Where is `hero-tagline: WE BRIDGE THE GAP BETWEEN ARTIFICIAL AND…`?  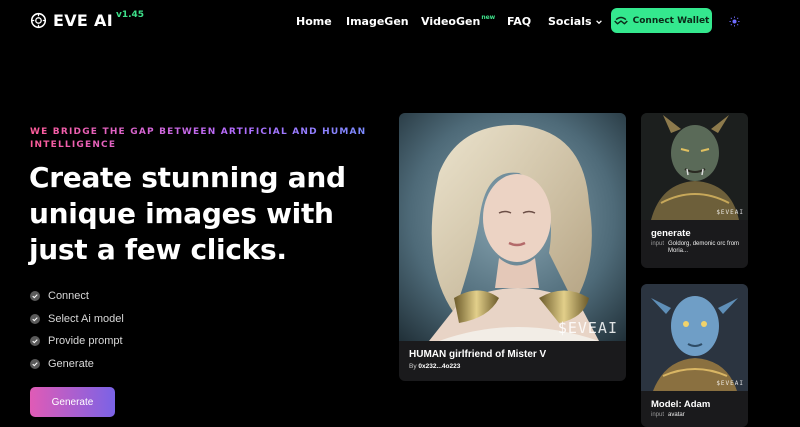
hero-tagline: WE BRIDGE THE GAP BETWEEN ARTIFICIAL AND… is located at coordinates (200, 139).